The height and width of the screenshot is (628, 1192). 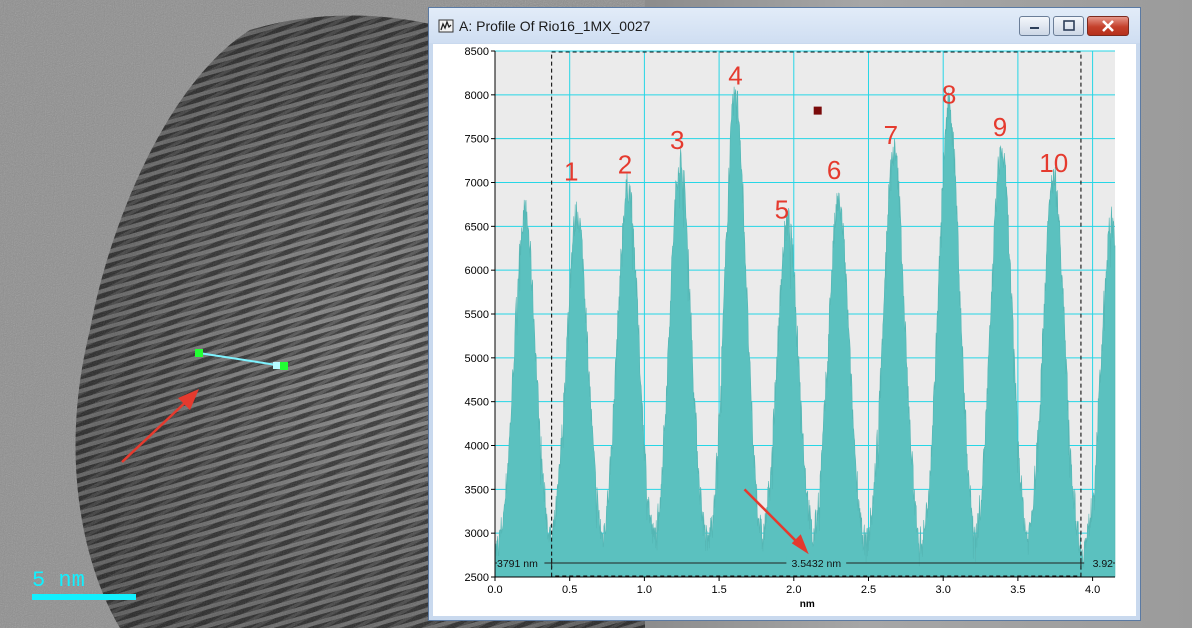 I want to click on y-tick-label: 8500, so click(x=477, y=52).